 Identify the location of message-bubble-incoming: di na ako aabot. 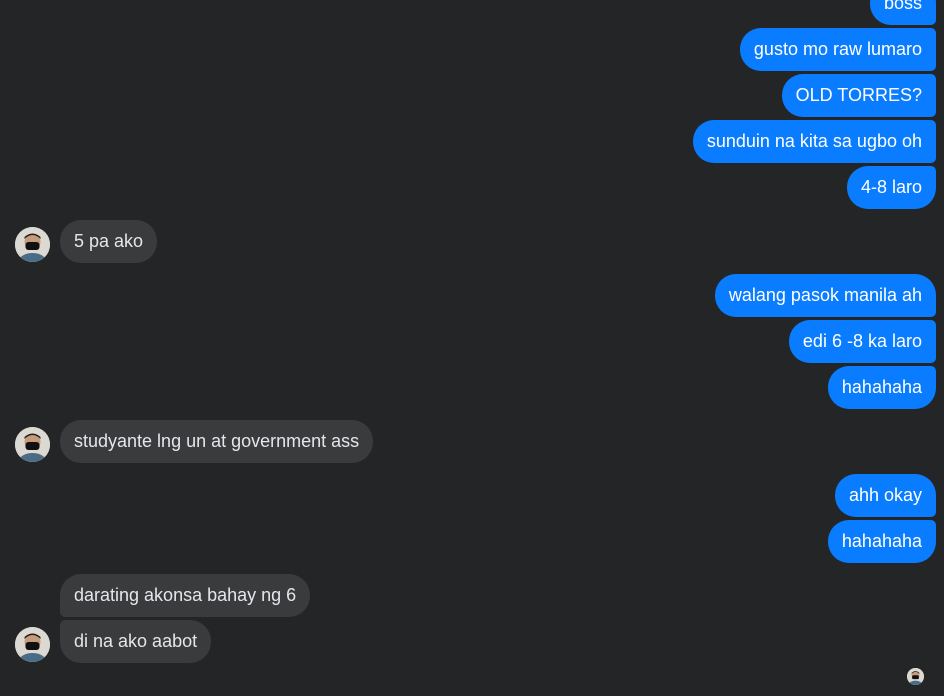
(136, 641).